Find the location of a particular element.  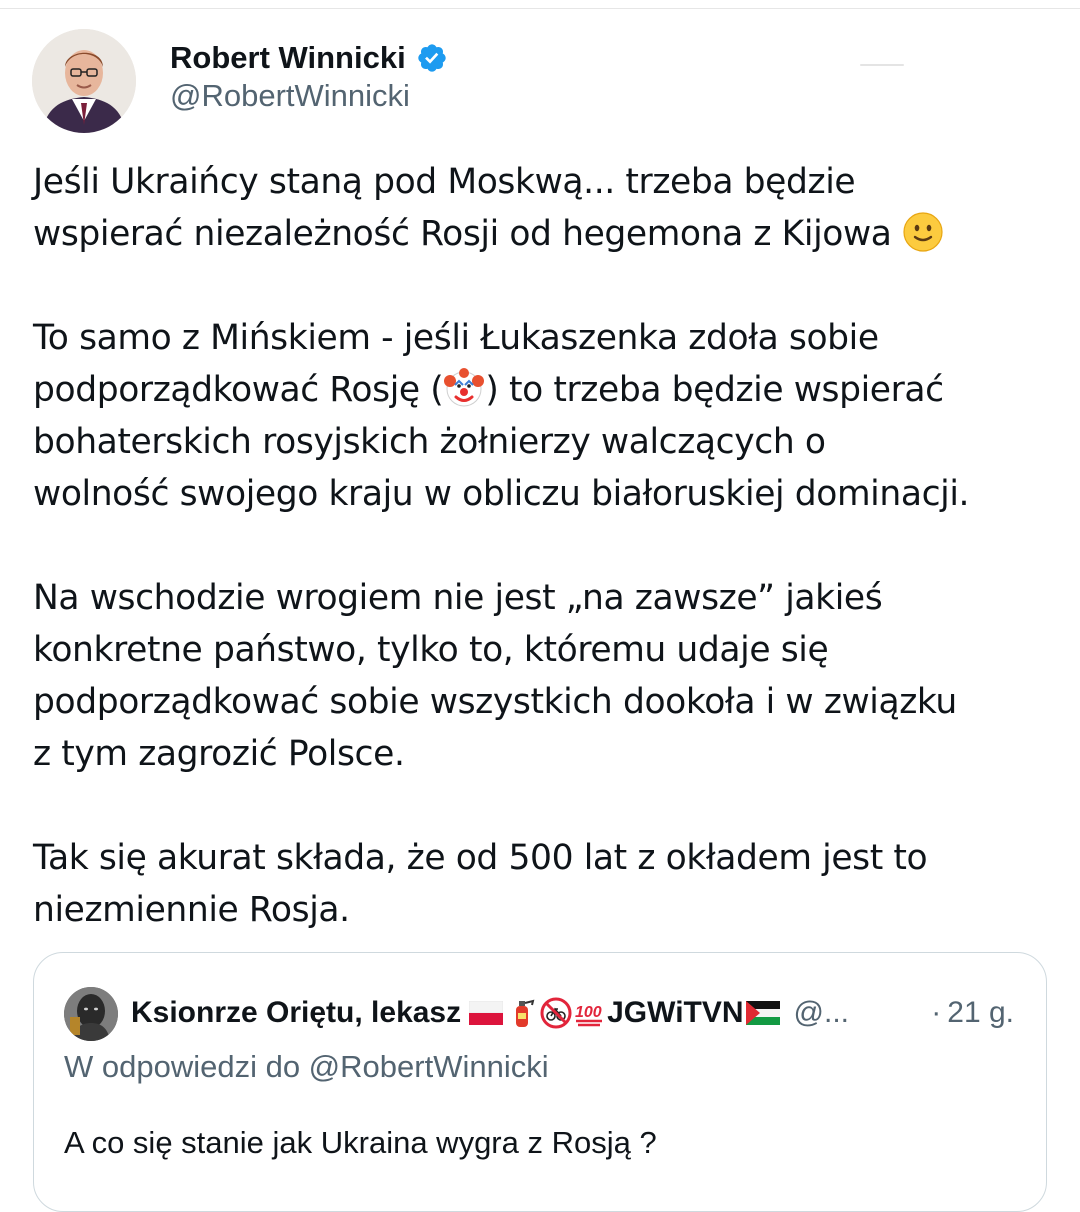

flag-palestine-icon is located at coordinates (762, 1013).